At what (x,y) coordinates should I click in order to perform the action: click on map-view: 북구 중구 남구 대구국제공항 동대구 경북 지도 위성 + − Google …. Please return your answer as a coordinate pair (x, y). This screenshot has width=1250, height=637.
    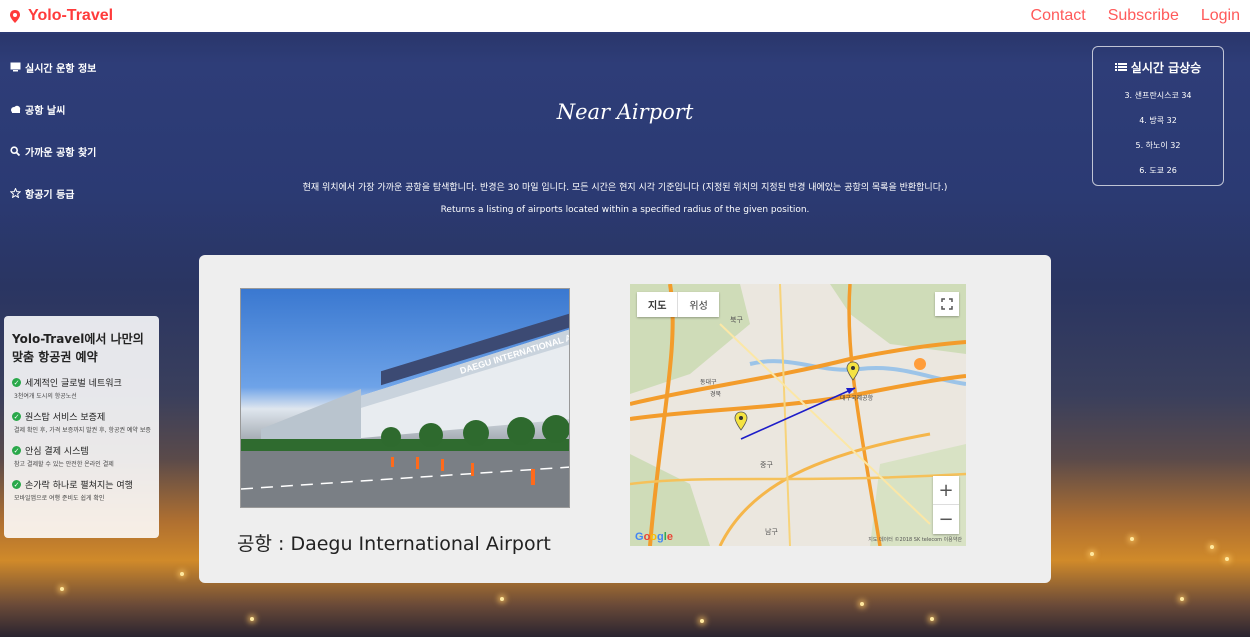
    Looking at the image, I should click on (798, 415).